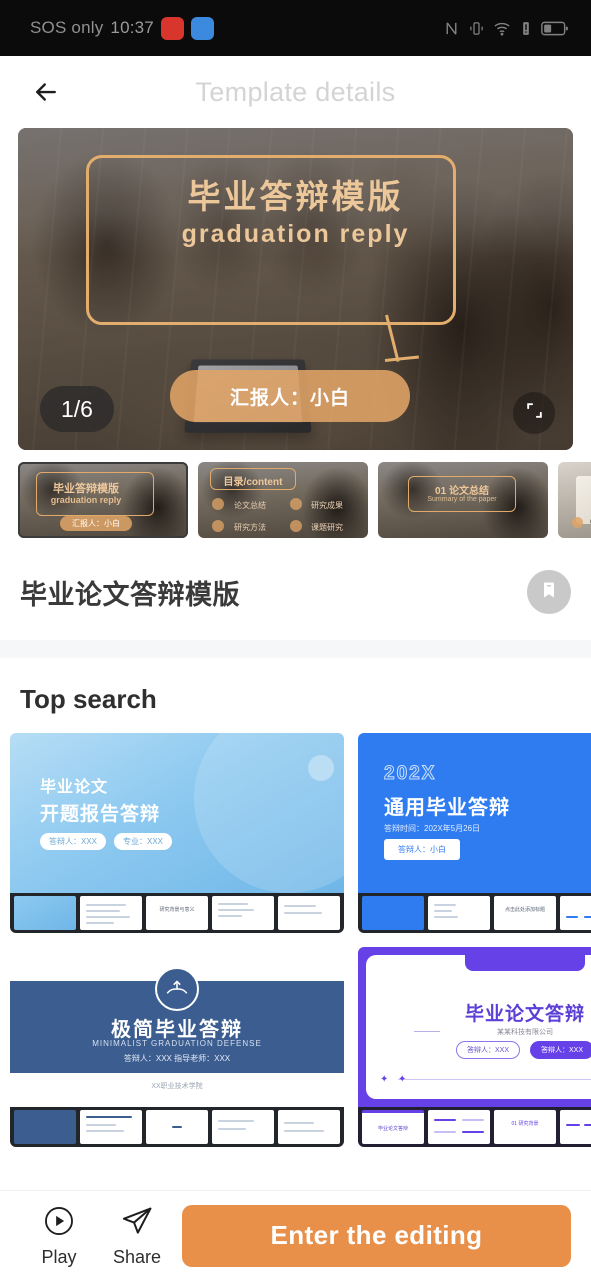 Image resolution: width=591 pixels, height=1280 pixels. What do you see at coordinates (100, 814) in the screenshot?
I see `card-kaiti-line2: 开题报告答辩` at bounding box center [100, 814].